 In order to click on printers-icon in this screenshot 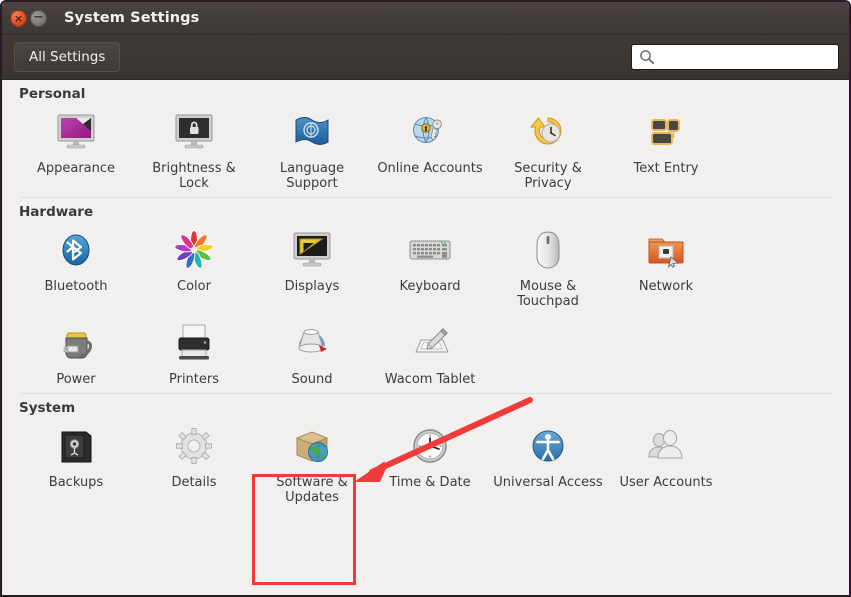, I will do `click(194, 343)`.